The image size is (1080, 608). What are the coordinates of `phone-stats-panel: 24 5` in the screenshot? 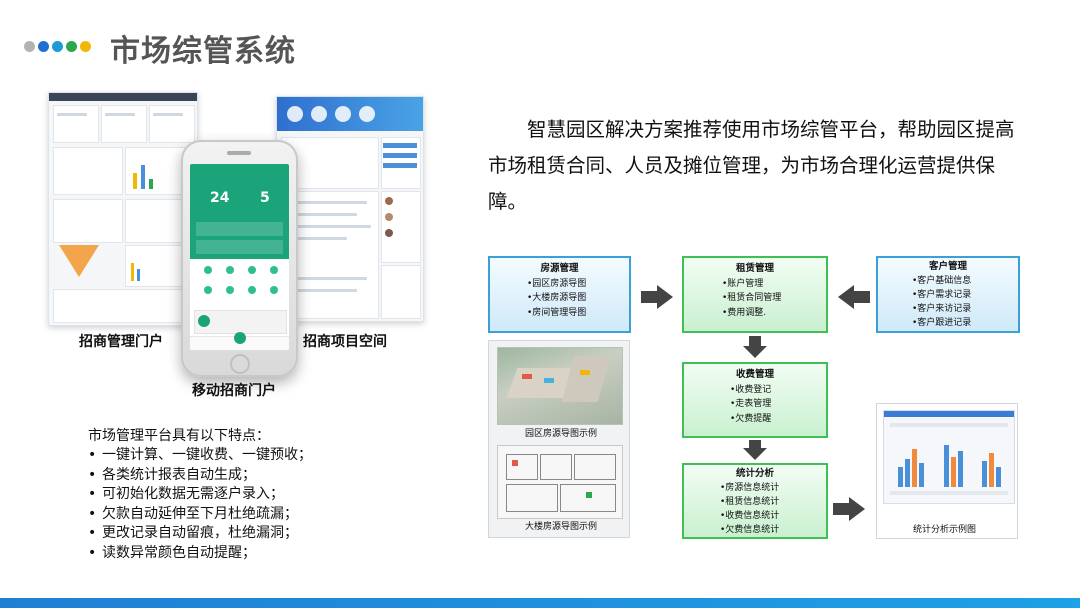 It's located at (239, 211).